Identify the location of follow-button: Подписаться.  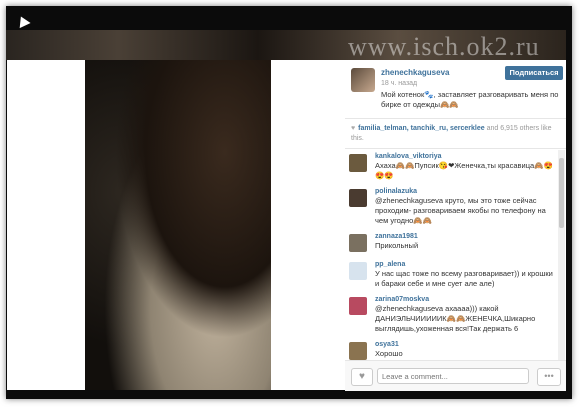
(534, 73).